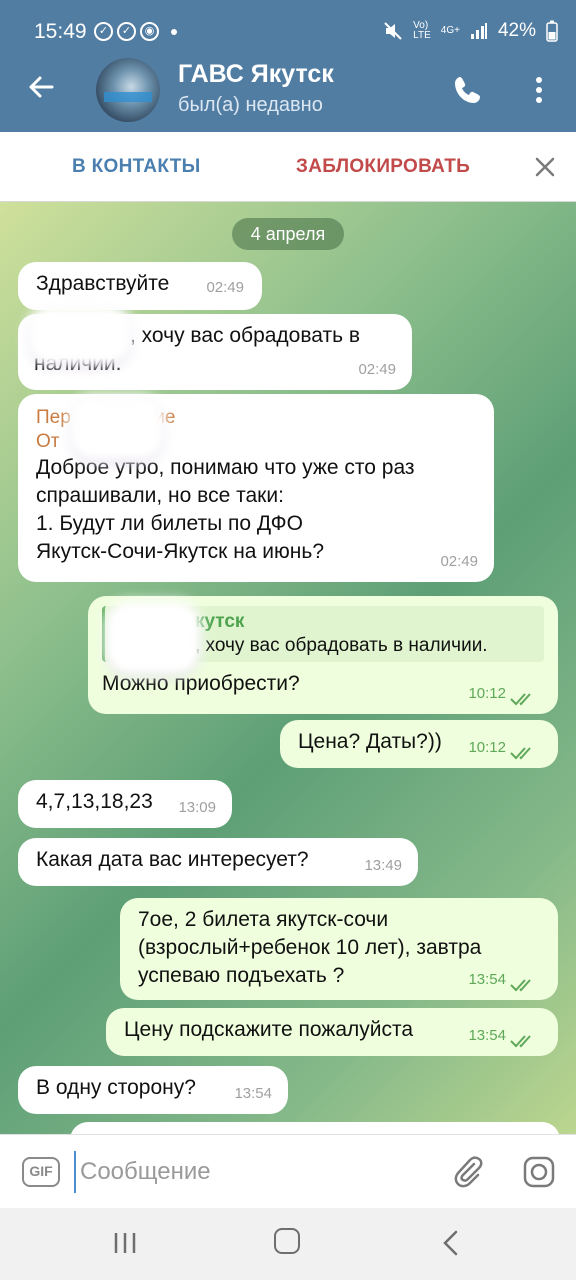 The height and width of the screenshot is (1280, 576). I want to click on message-text: Доброе утро, понимаю что уже сто раз, so click(225, 467).